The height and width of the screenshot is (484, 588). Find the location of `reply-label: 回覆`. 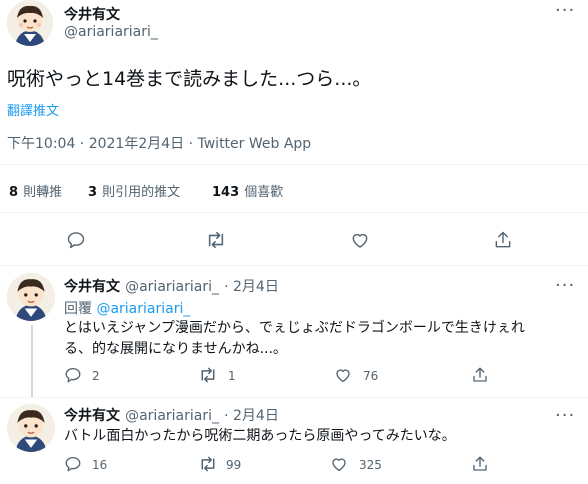

reply-label: 回覆 is located at coordinates (78, 309).